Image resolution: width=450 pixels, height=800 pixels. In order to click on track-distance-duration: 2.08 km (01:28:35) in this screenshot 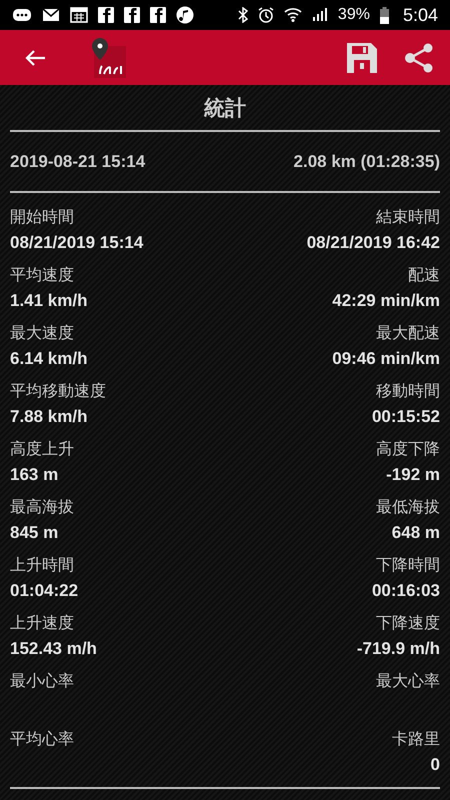, I will do `click(367, 162)`.